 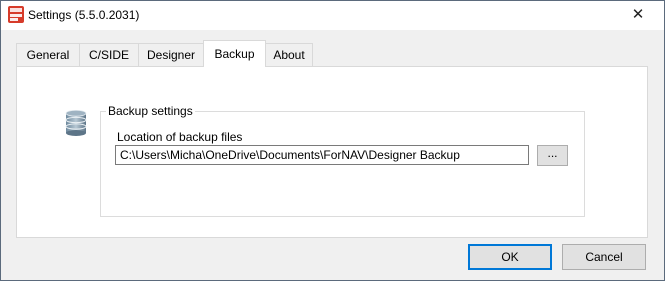 I want to click on ok-button: OK, so click(x=510, y=257).